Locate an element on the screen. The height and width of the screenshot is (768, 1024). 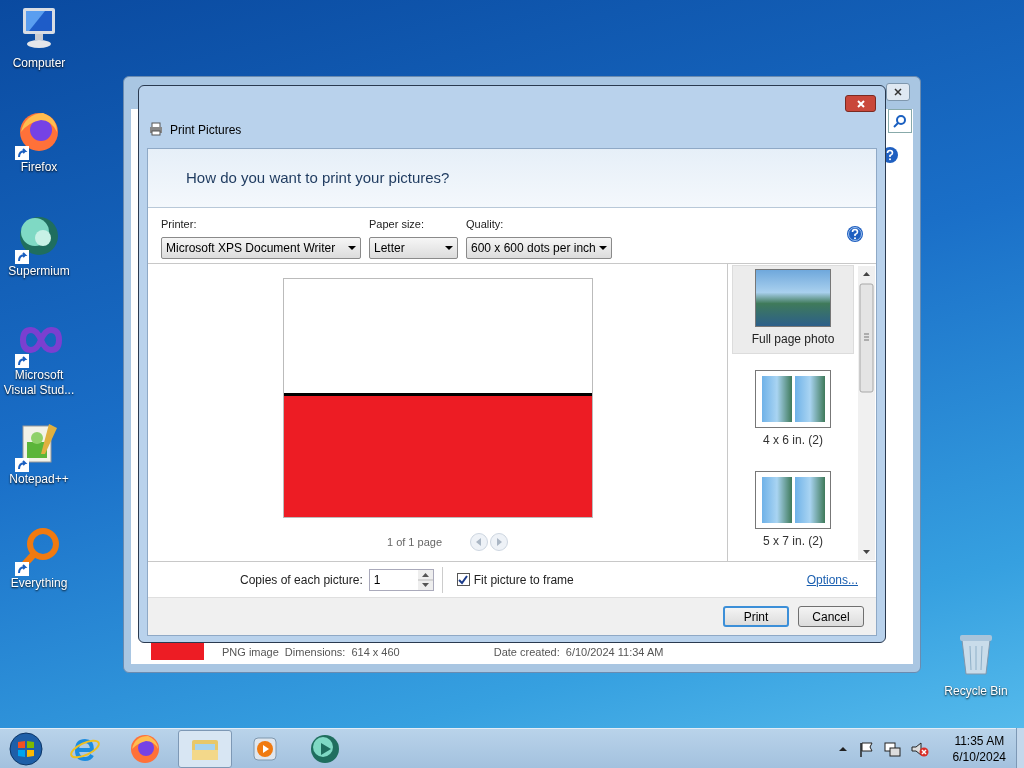
help-icon is located at coordinates (855, 234).